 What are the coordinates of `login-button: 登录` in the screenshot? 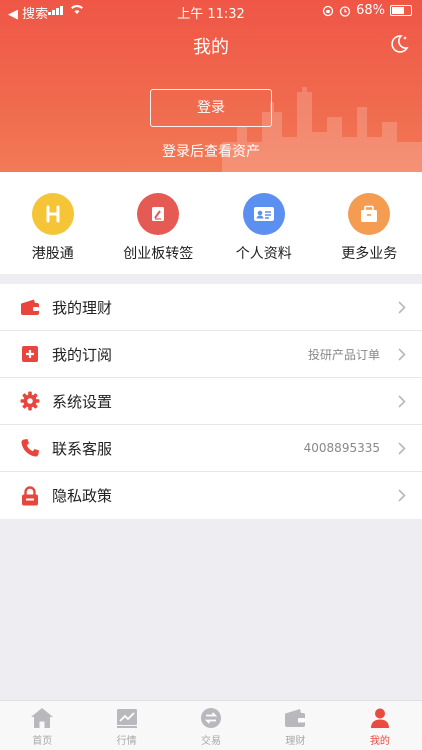 It's located at (211, 108).